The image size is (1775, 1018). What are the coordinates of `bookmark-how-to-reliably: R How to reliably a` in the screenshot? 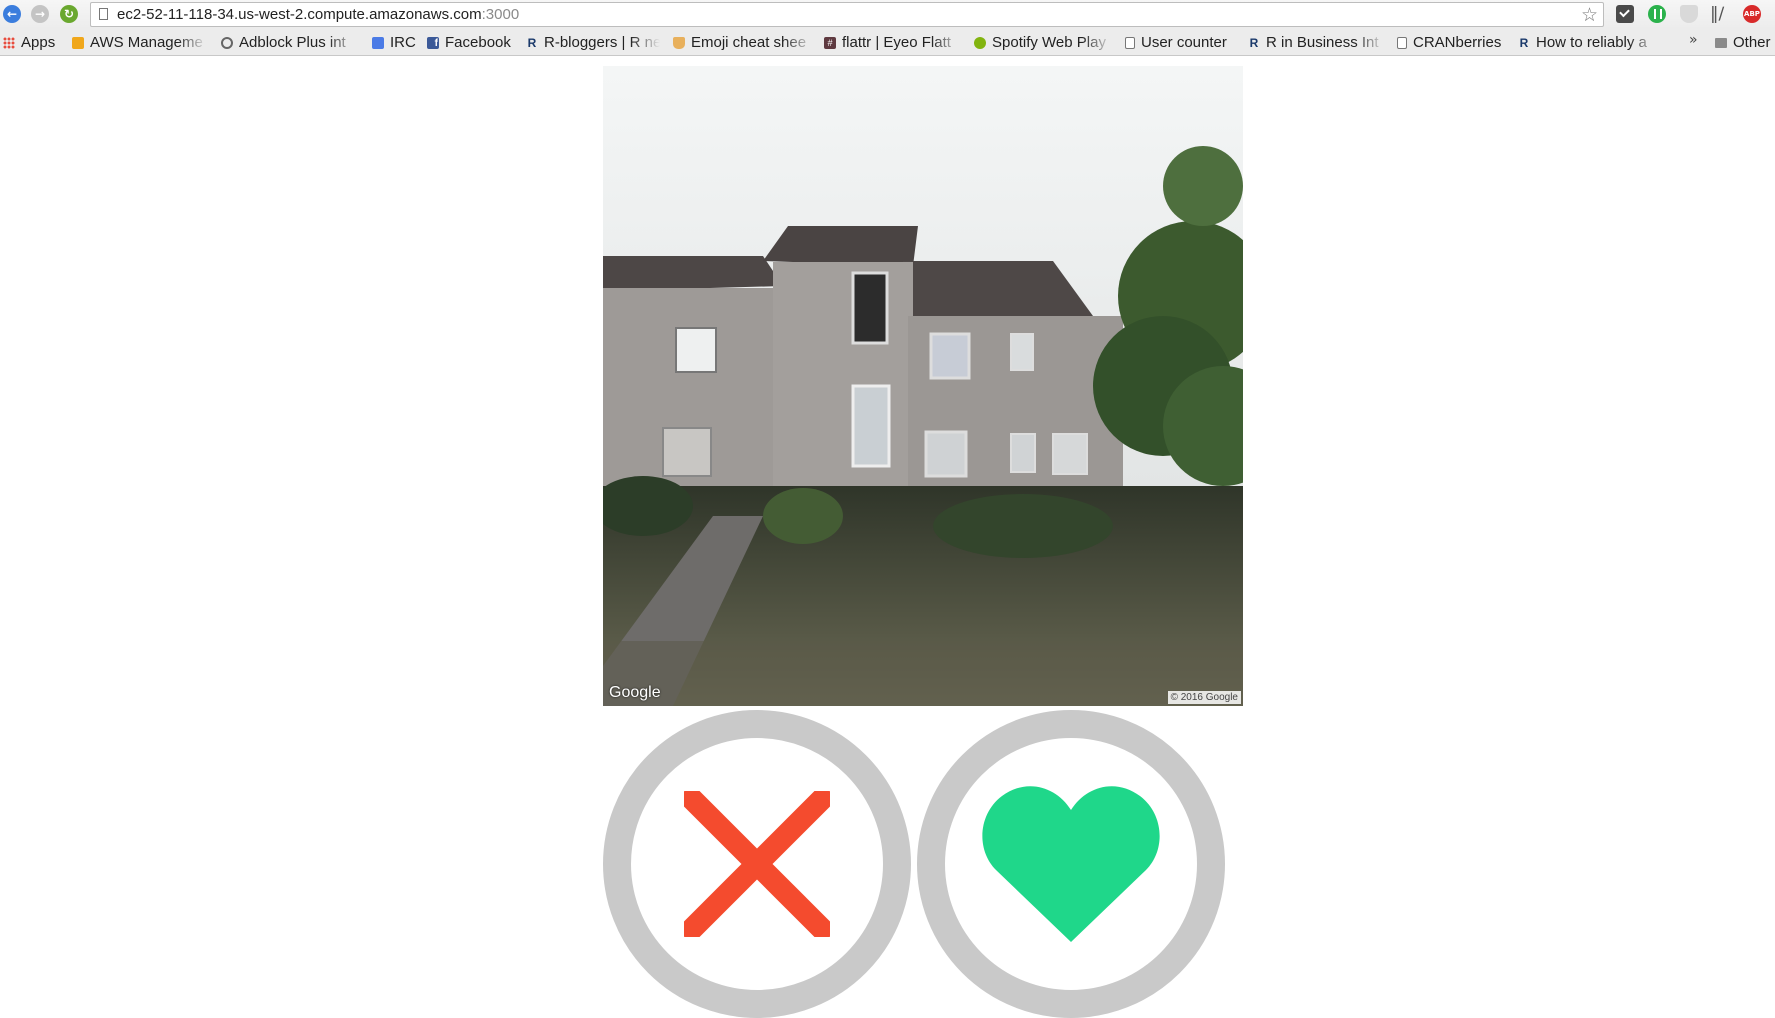 It's located at (1589, 42).